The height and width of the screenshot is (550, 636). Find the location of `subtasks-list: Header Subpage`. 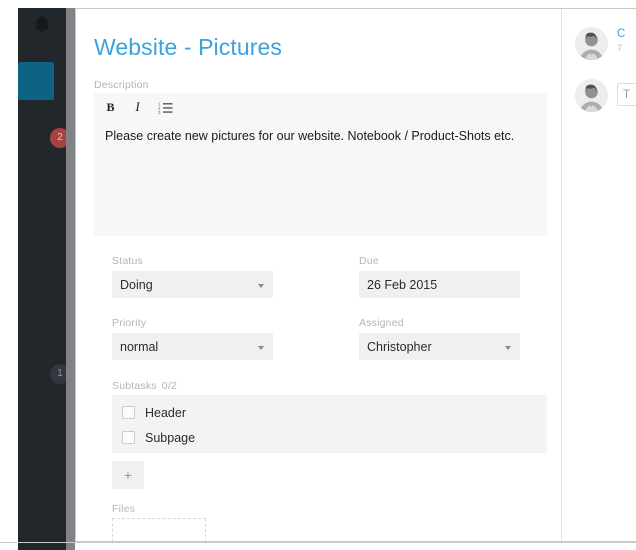

subtasks-list: Header Subpage is located at coordinates (329, 424).